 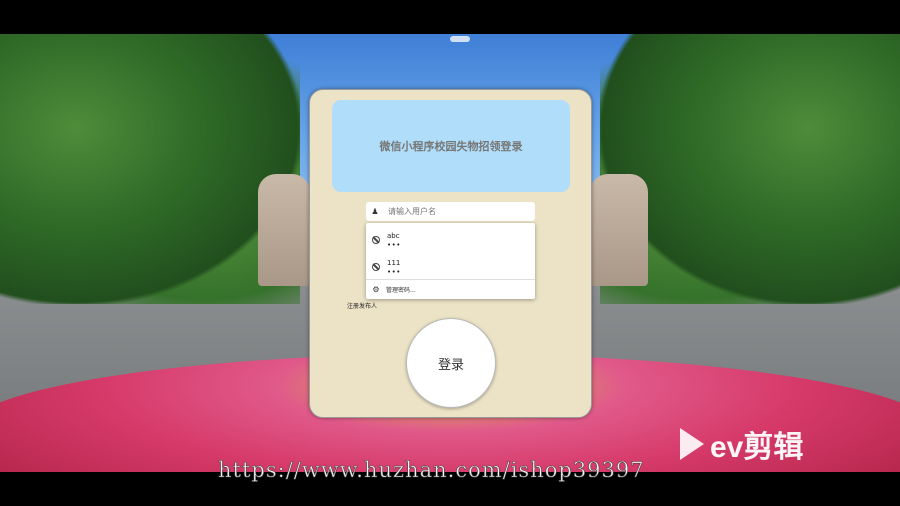 I want to click on cloud, so click(x=460, y=39).